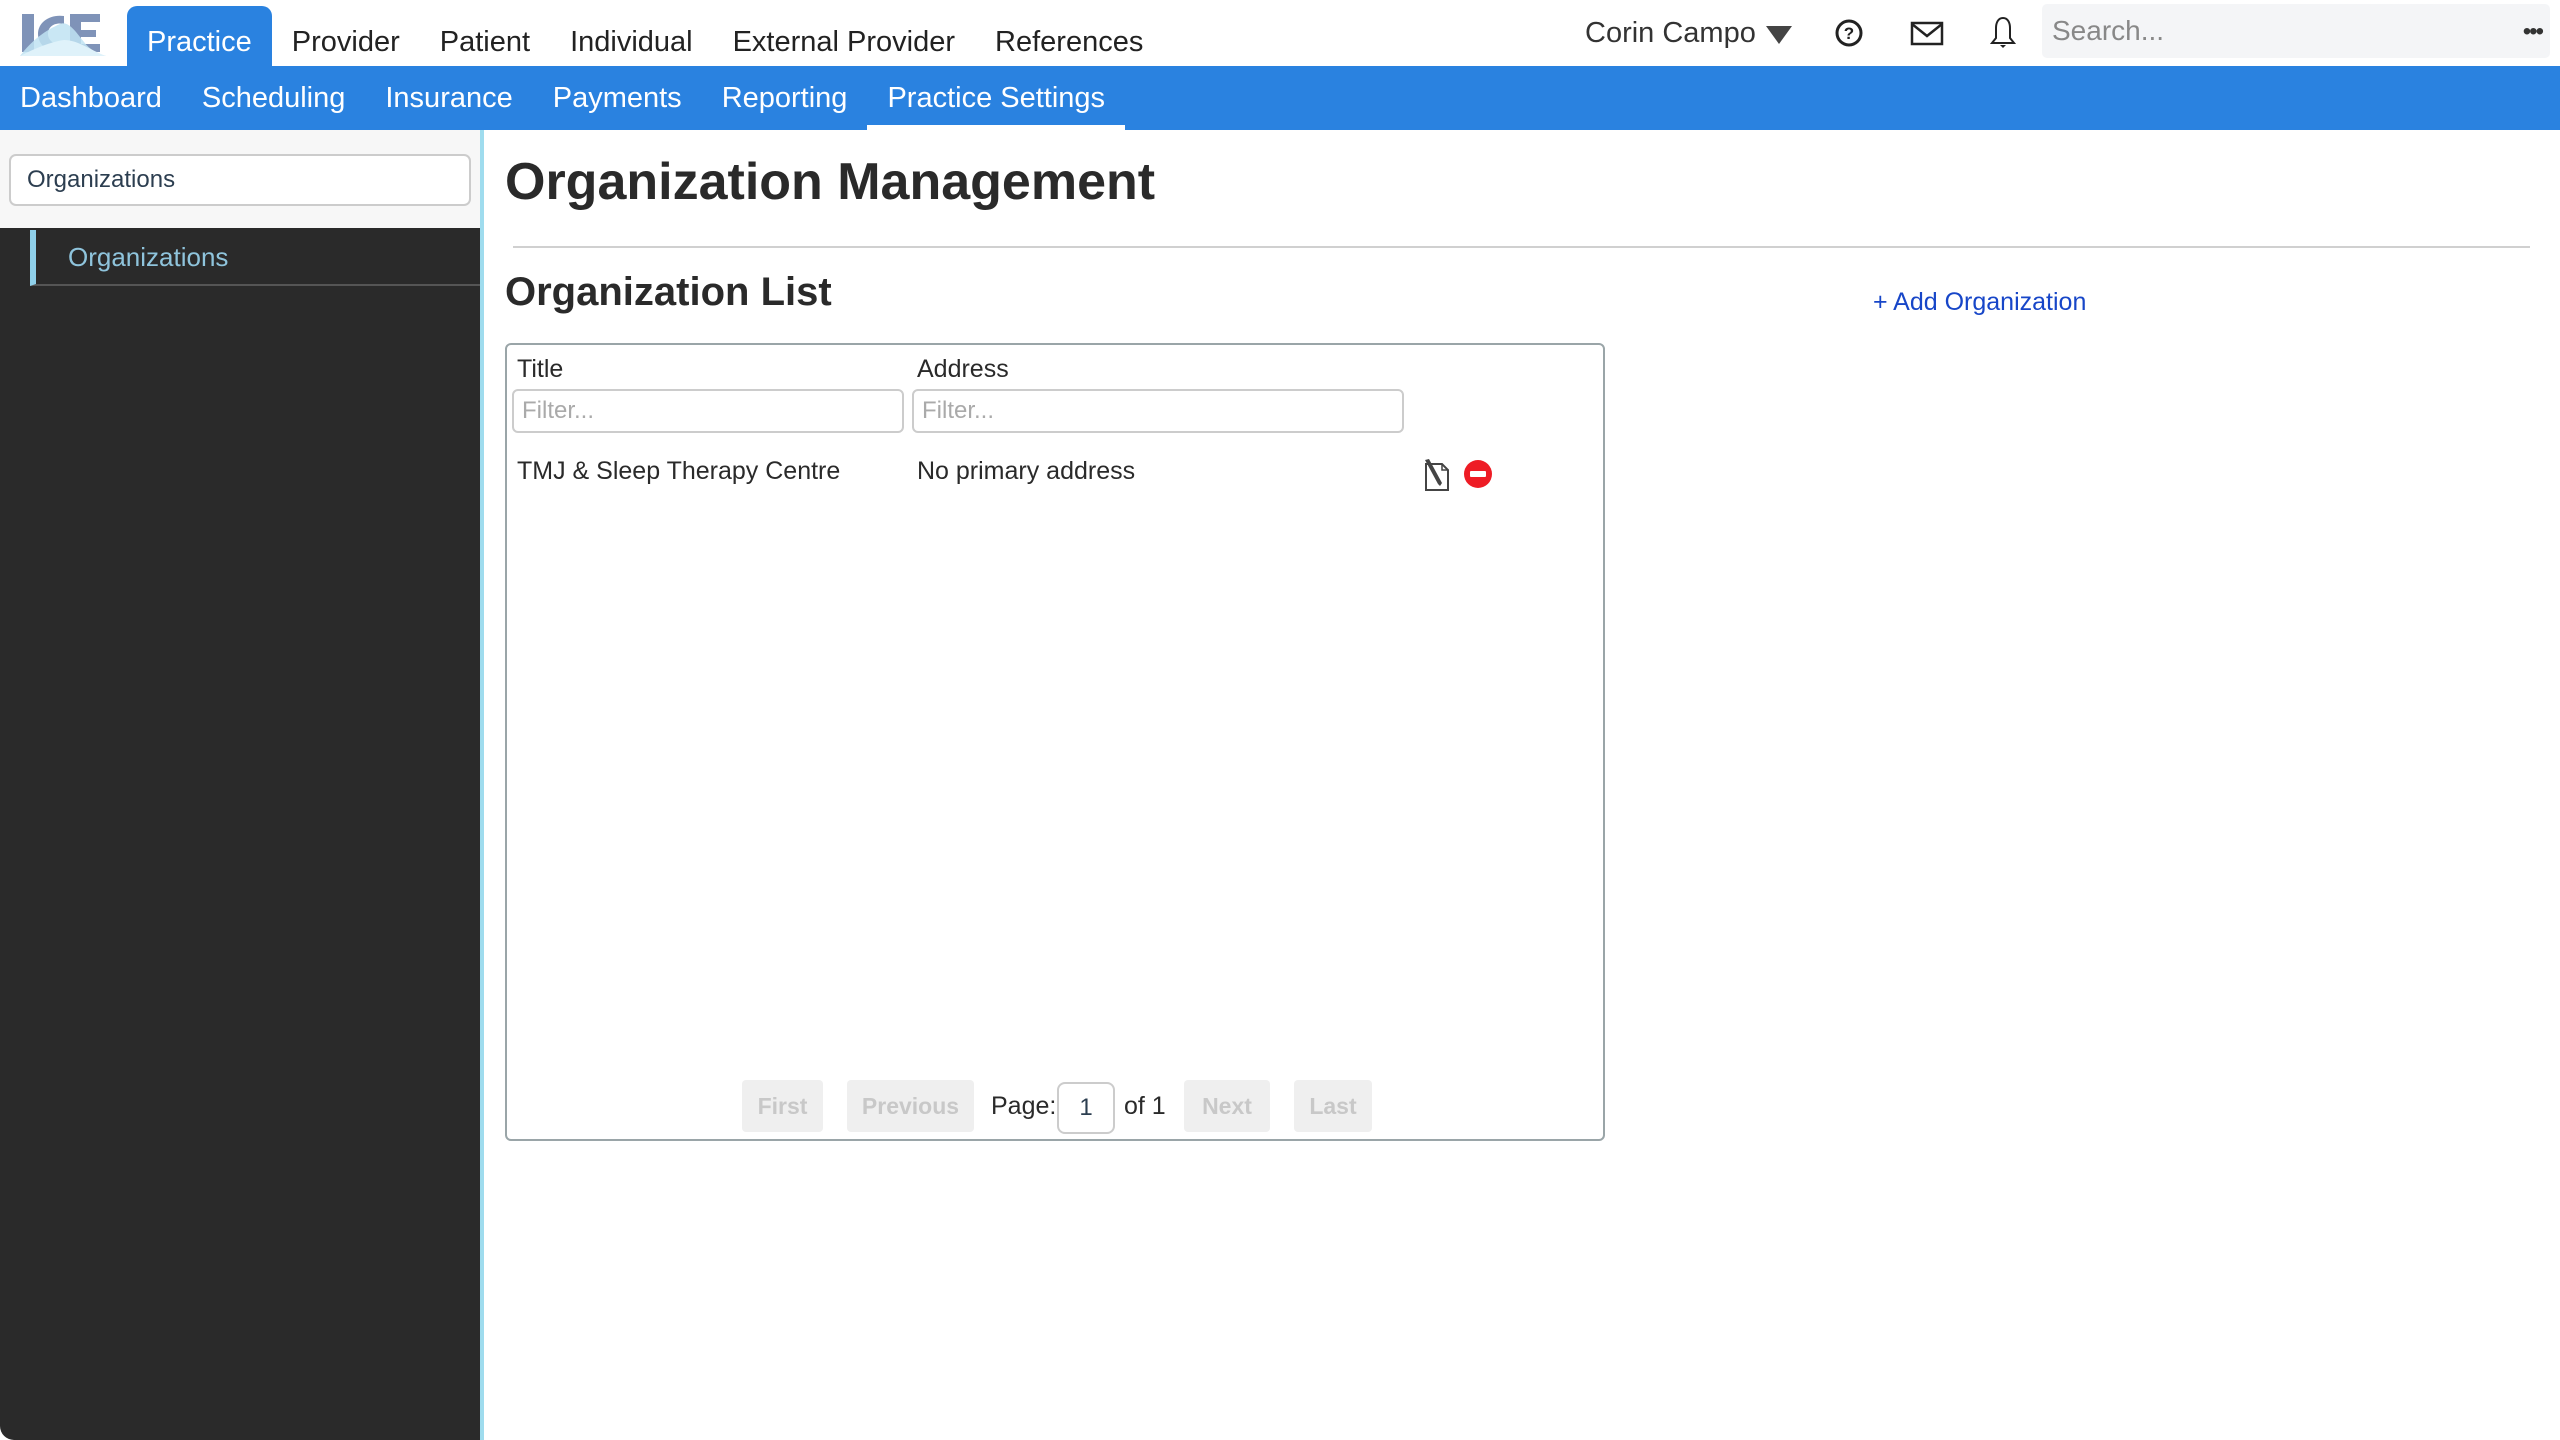 The image size is (2560, 1440). Describe the element at coordinates (1979, 302) in the screenshot. I see `add-organization-link: + Add Organization` at that location.